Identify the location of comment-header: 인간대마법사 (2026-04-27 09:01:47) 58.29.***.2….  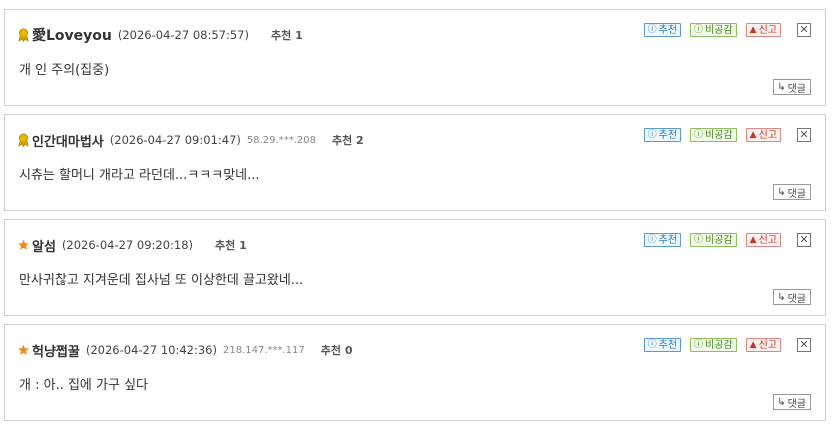
(190, 140).